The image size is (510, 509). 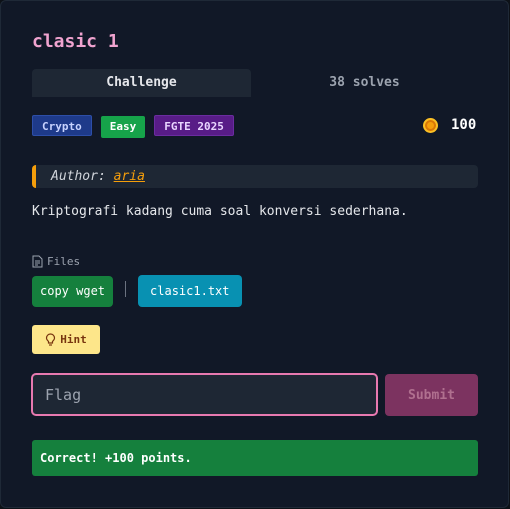 I want to click on challenge-tabs: Challenge 38 solves, so click(x=255, y=83).